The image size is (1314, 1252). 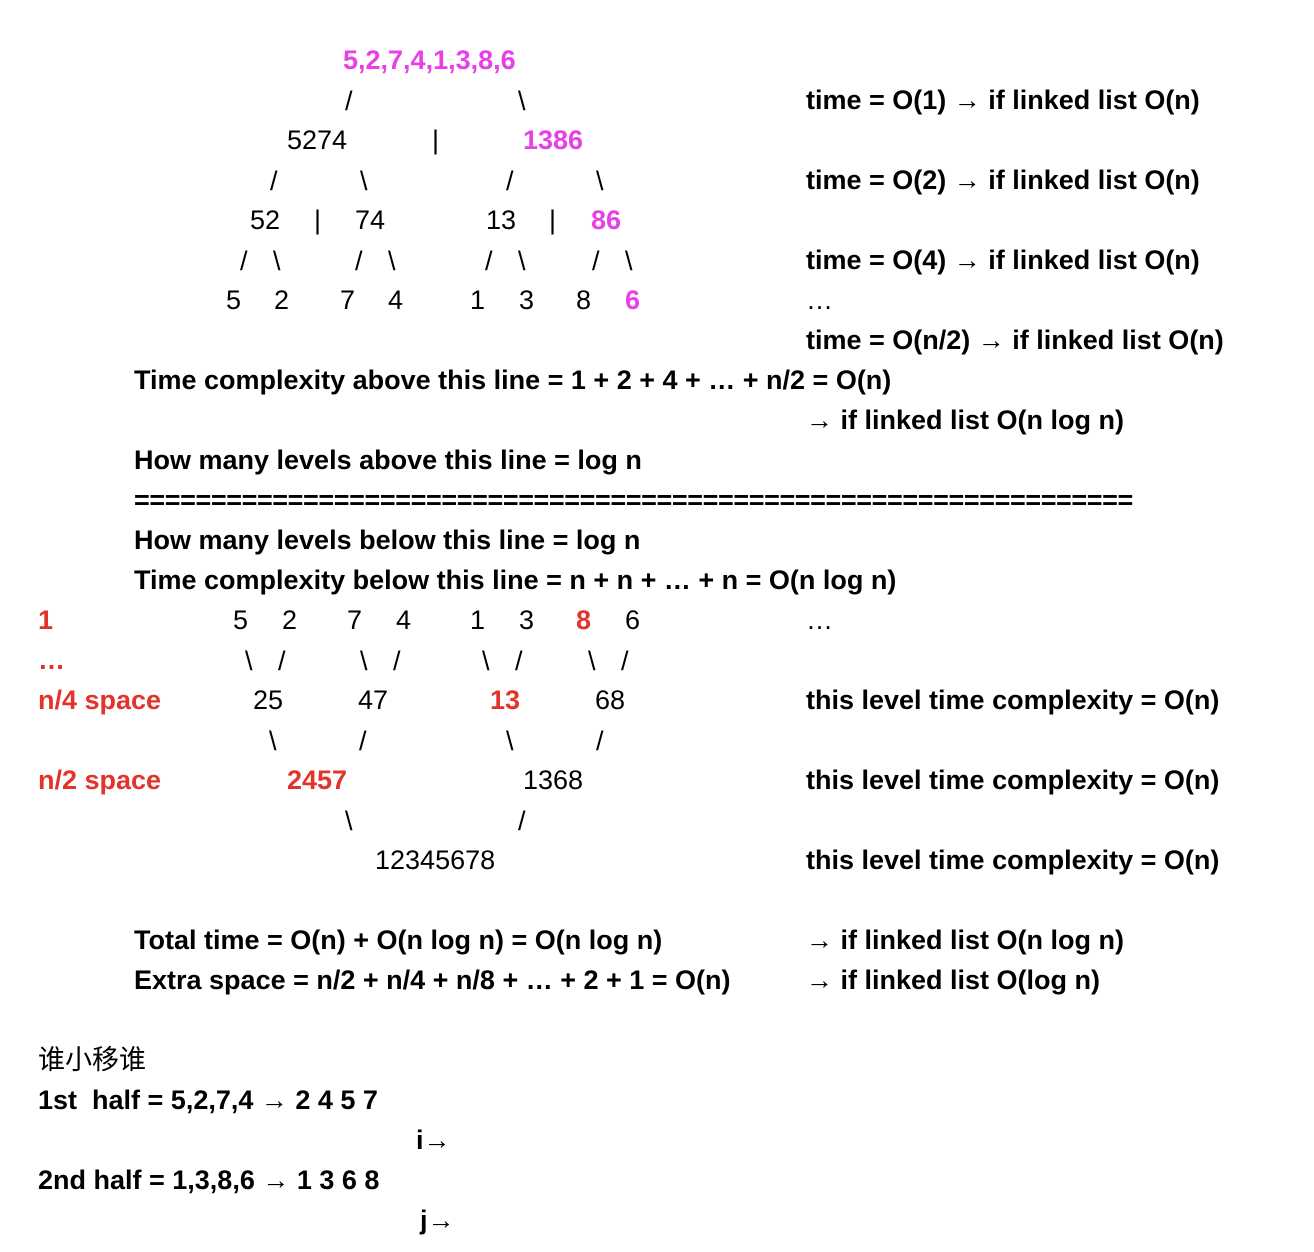 I want to click on leaf: 2, so click(x=282, y=300).